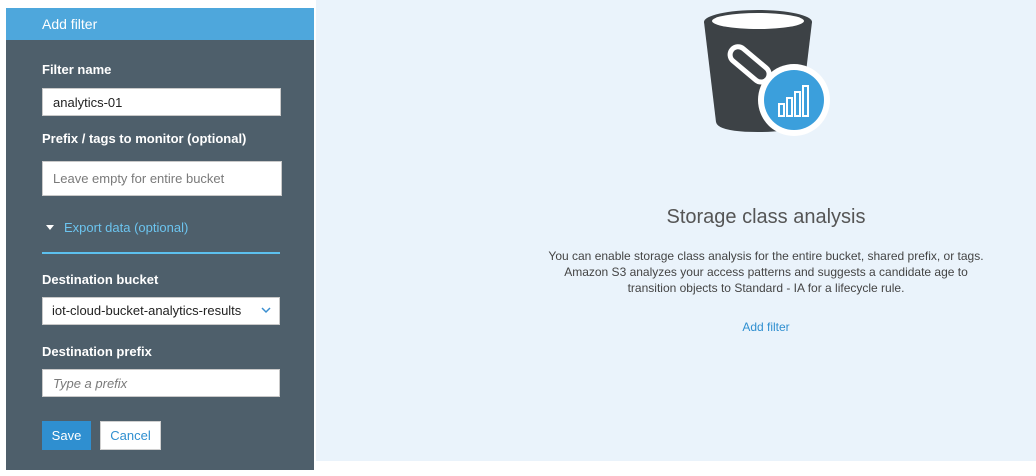 This screenshot has width=1036, height=476. What do you see at coordinates (160, 24) in the screenshot?
I see `panel-header: Add filter` at bounding box center [160, 24].